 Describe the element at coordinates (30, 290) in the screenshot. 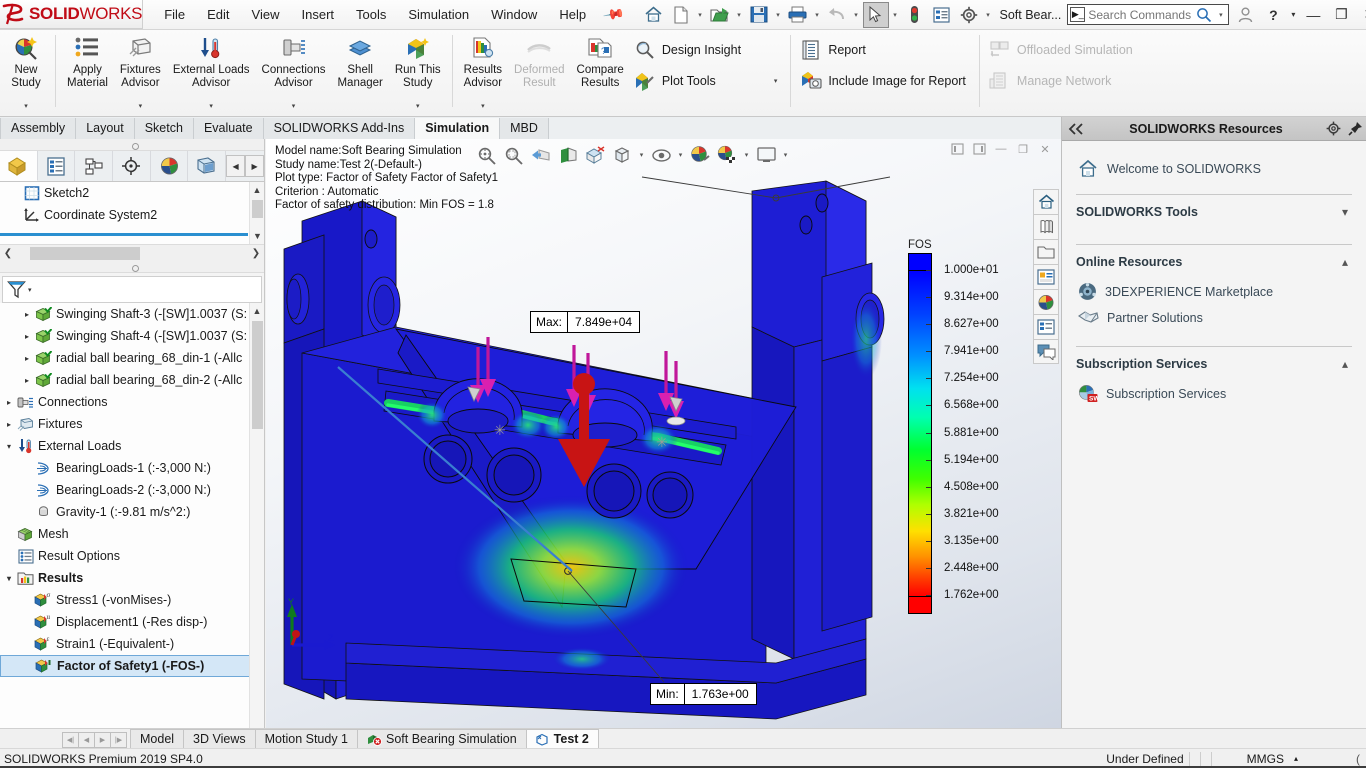

I see `filter-dropdown-icon: ▾` at that location.